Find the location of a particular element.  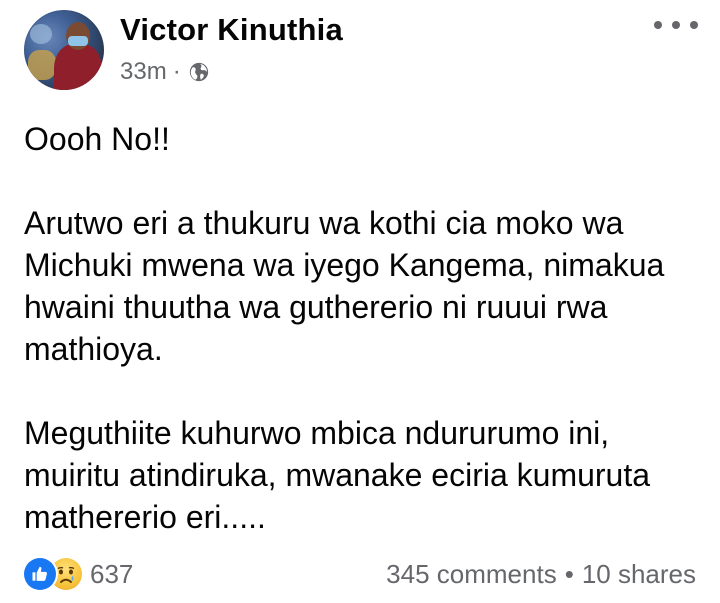

avatar-person-body is located at coordinates (78, 67).